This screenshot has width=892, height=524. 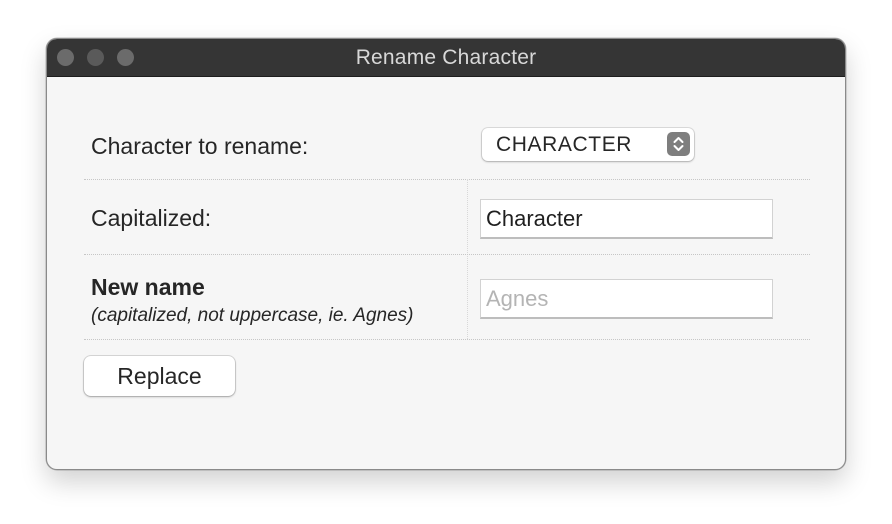 What do you see at coordinates (626, 299) in the screenshot?
I see `new-name-field: Agnes` at bounding box center [626, 299].